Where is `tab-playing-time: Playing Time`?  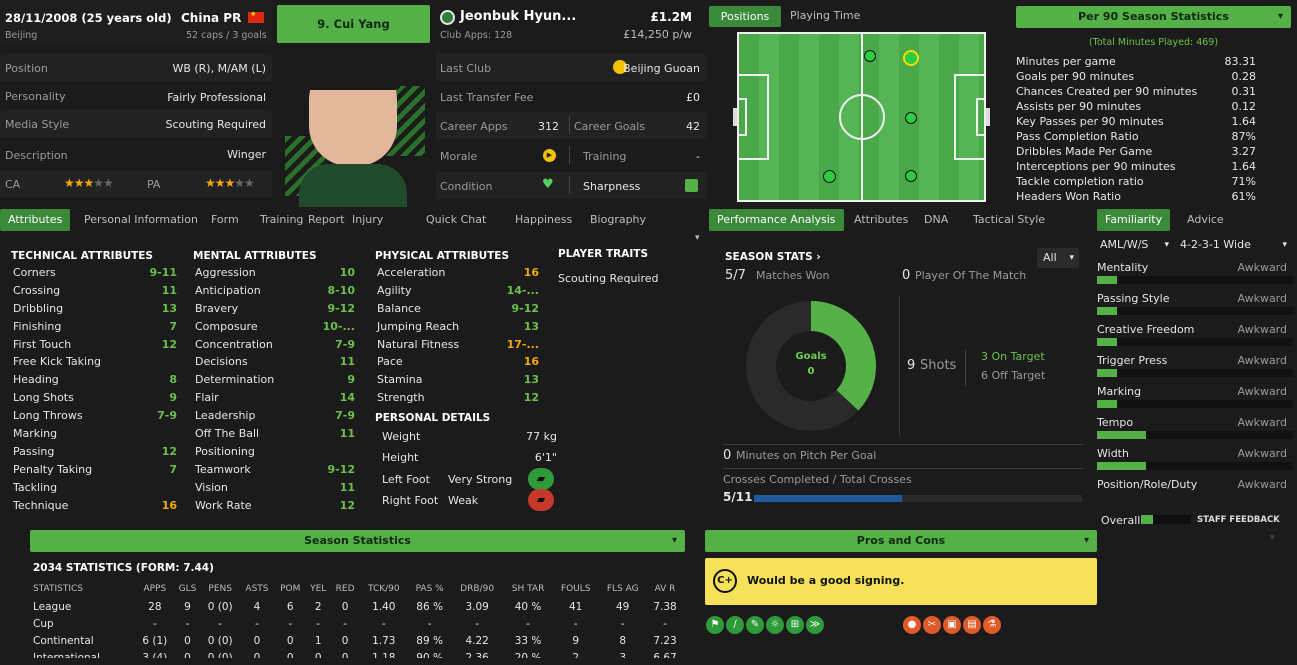
tab-playing-time: Playing Time is located at coordinates (825, 15).